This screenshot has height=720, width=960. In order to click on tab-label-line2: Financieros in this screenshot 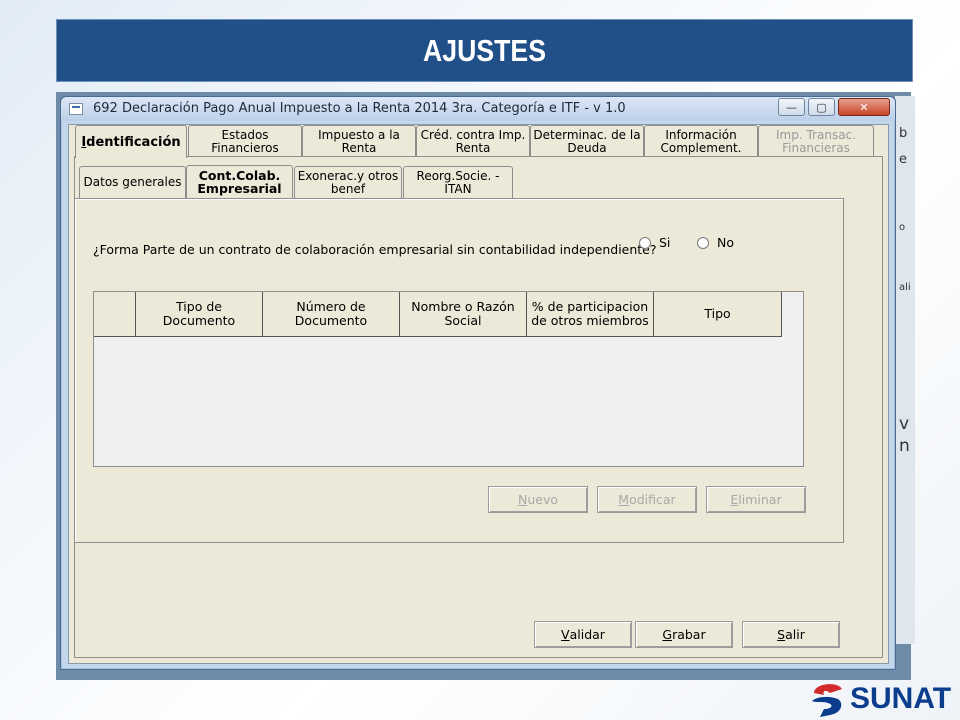, I will do `click(245, 147)`.